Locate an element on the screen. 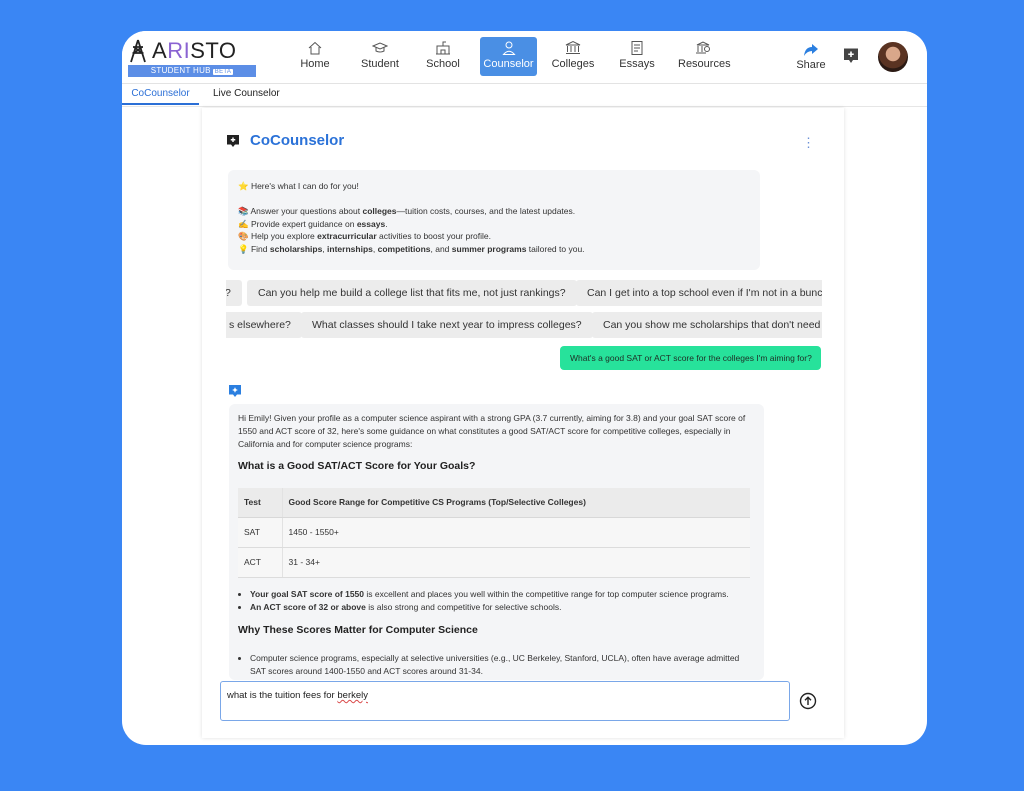 Image resolution: width=1024 pixels, height=791 pixels. logo-tower-icon is located at coordinates (138, 51).